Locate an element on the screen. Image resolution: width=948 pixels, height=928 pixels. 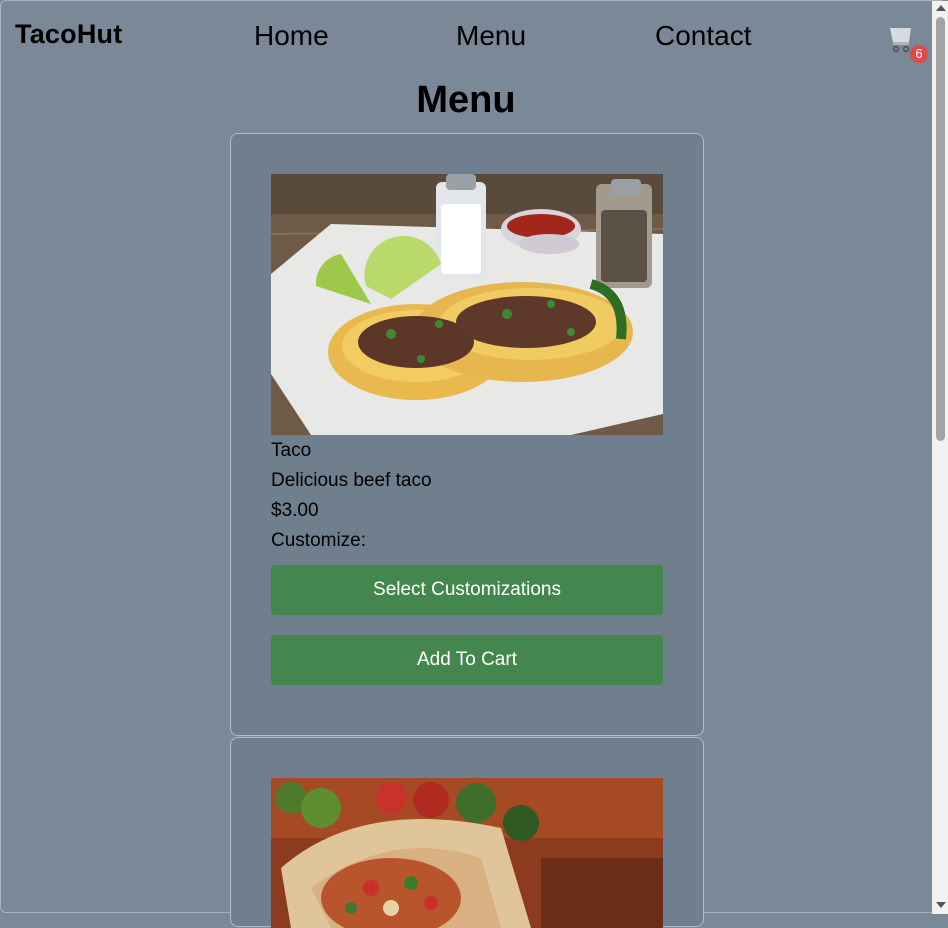
nav-link-home: Home is located at coordinates (291, 36).